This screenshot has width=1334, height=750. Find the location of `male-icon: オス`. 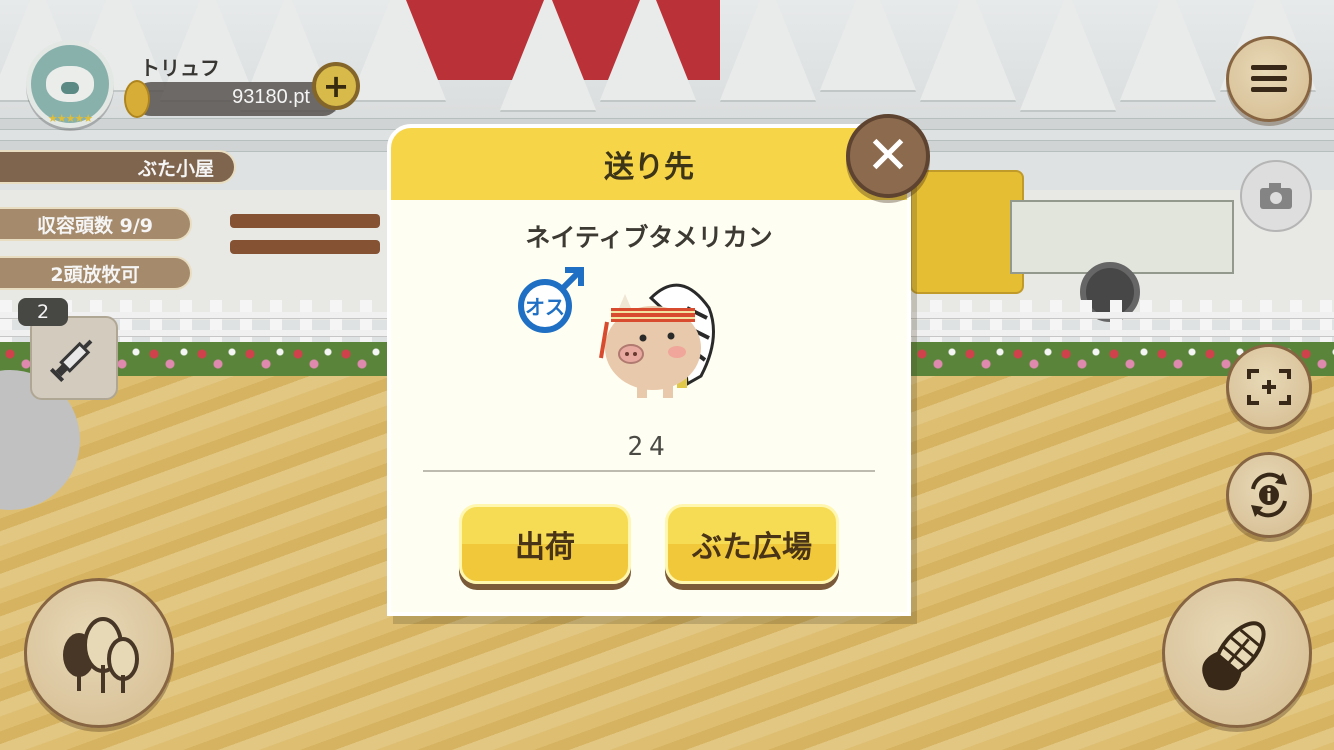

male-icon: オス is located at coordinates (553, 300).